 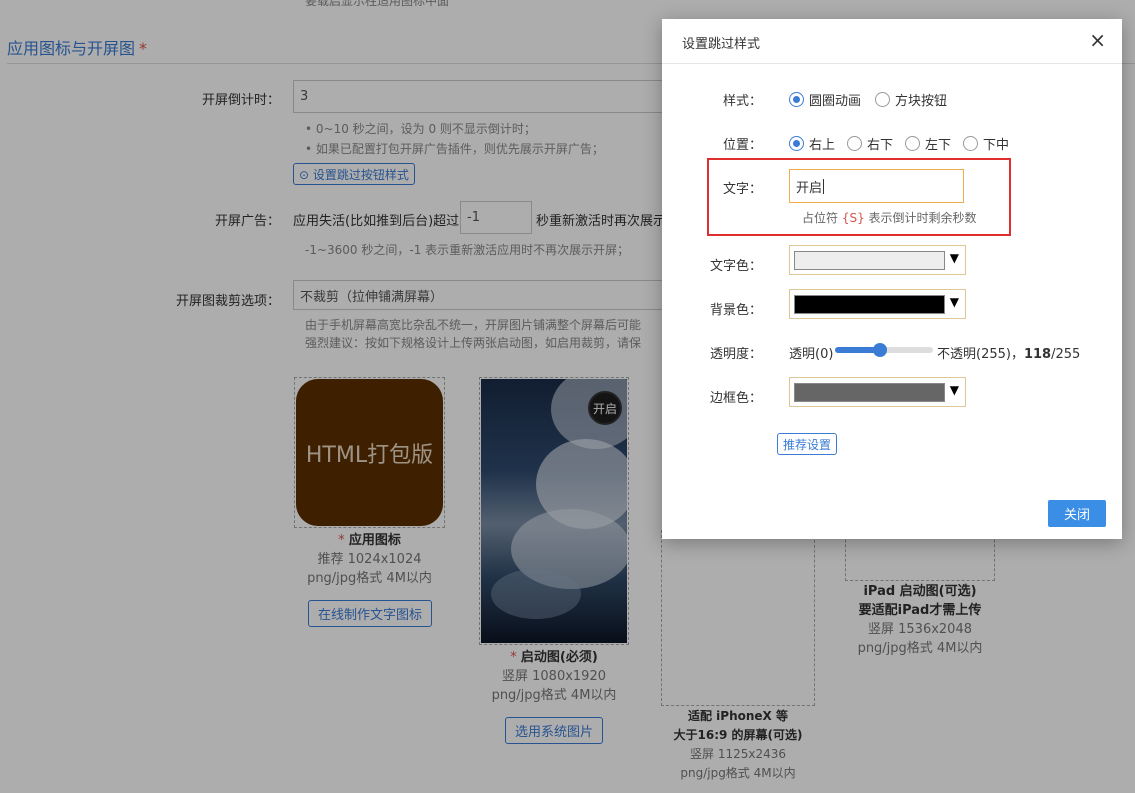 I want to click on position-option-label: 右下, so click(x=880, y=145).